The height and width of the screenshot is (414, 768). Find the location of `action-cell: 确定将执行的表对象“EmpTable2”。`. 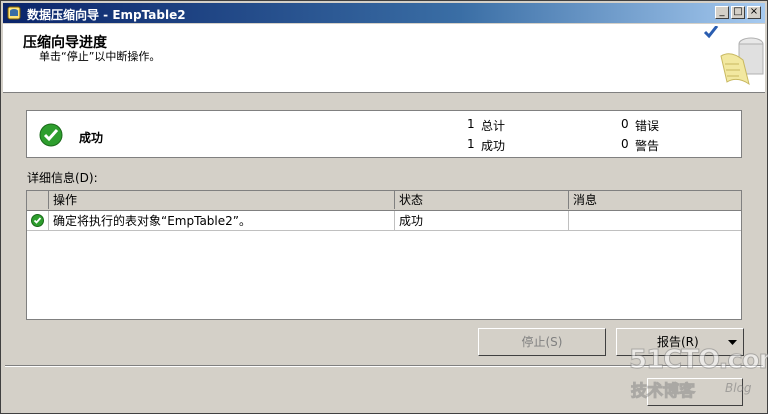

action-cell: 确定将执行的表对象“EmpTable2”。 is located at coordinates (222, 221).